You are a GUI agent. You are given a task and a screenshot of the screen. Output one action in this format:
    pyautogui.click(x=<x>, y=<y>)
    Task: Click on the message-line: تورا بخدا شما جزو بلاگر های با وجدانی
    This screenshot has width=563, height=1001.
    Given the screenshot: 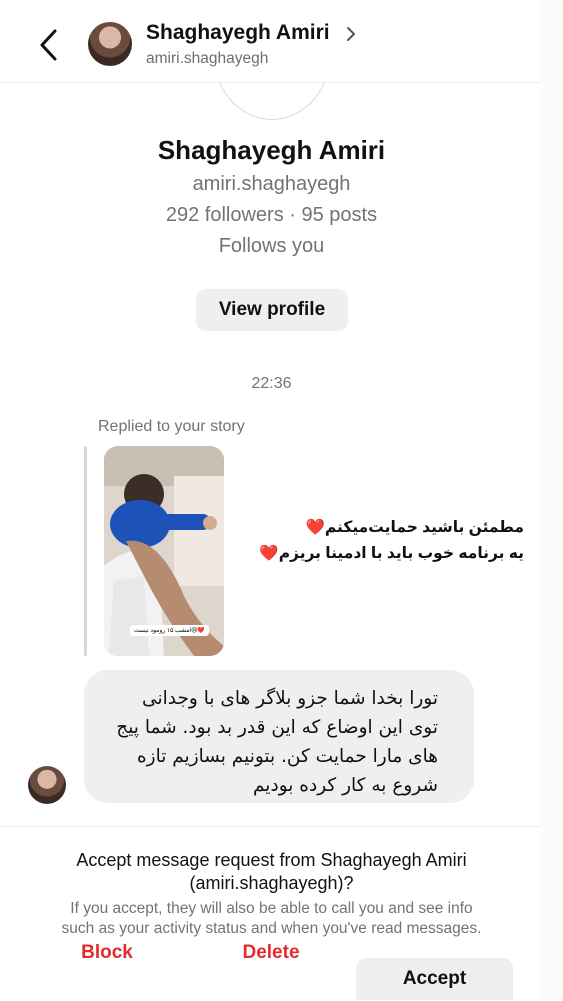 What is the action you would take?
    pyautogui.click(x=290, y=698)
    